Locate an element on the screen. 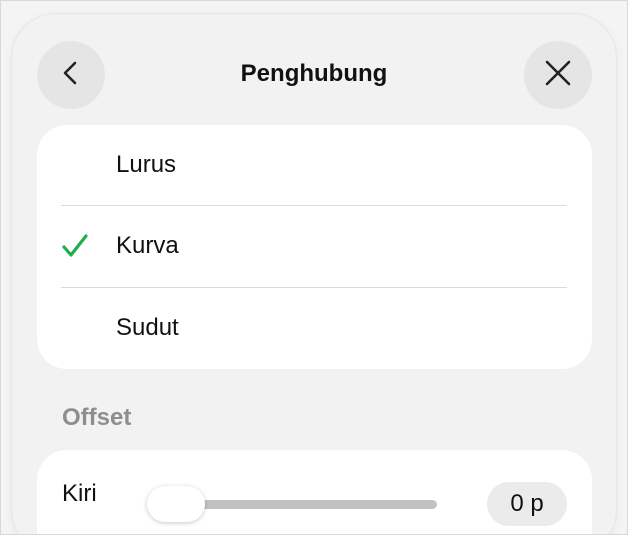 Image resolution: width=628 pixels, height=535 pixels. close-icon is located at coordinates (558, 75).